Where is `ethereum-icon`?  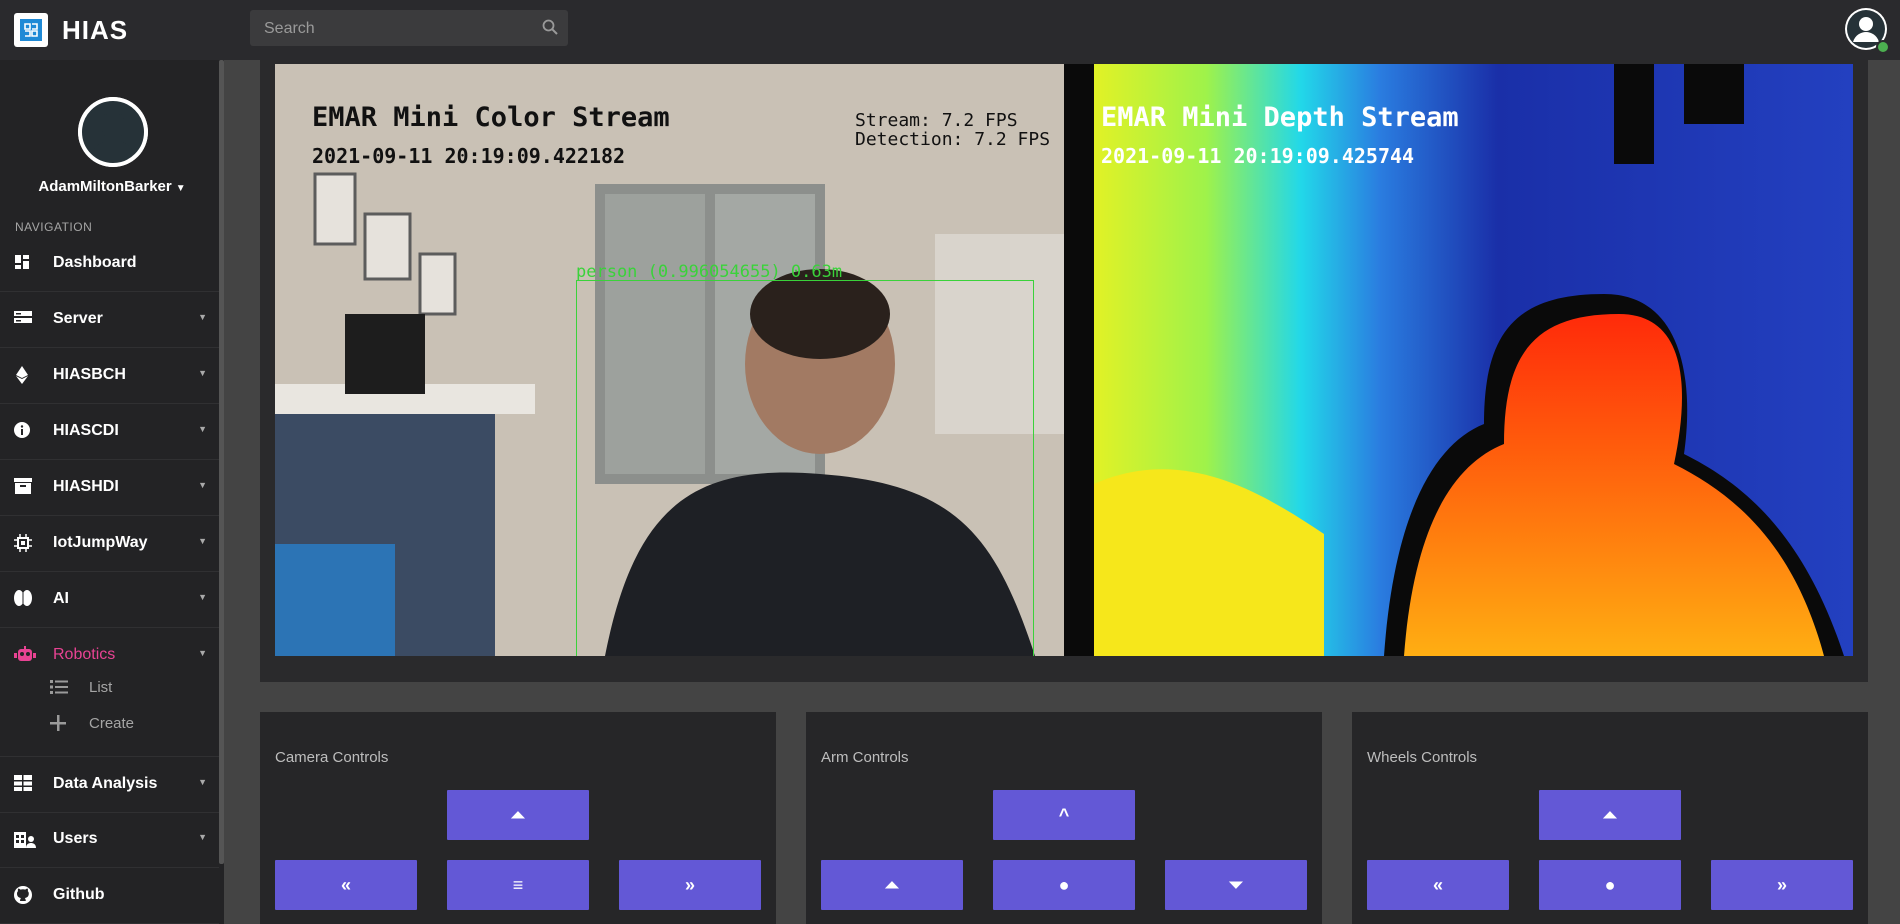
ethereum-icon is located at coordinates (24, 376).